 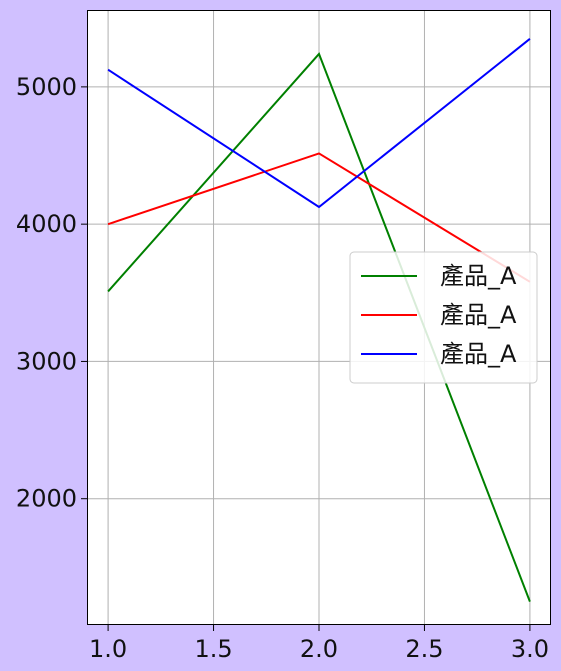 I want to click on legend-label-1: 產品_A, so click(x=478, y=315).